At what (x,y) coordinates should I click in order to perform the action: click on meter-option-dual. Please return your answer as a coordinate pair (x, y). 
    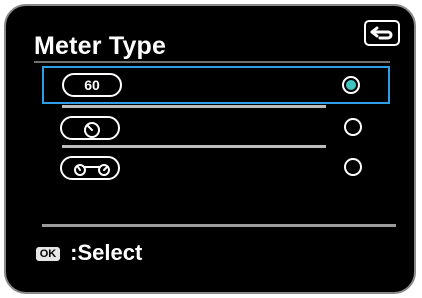
    Looking at the image, I should click on (216, 169).